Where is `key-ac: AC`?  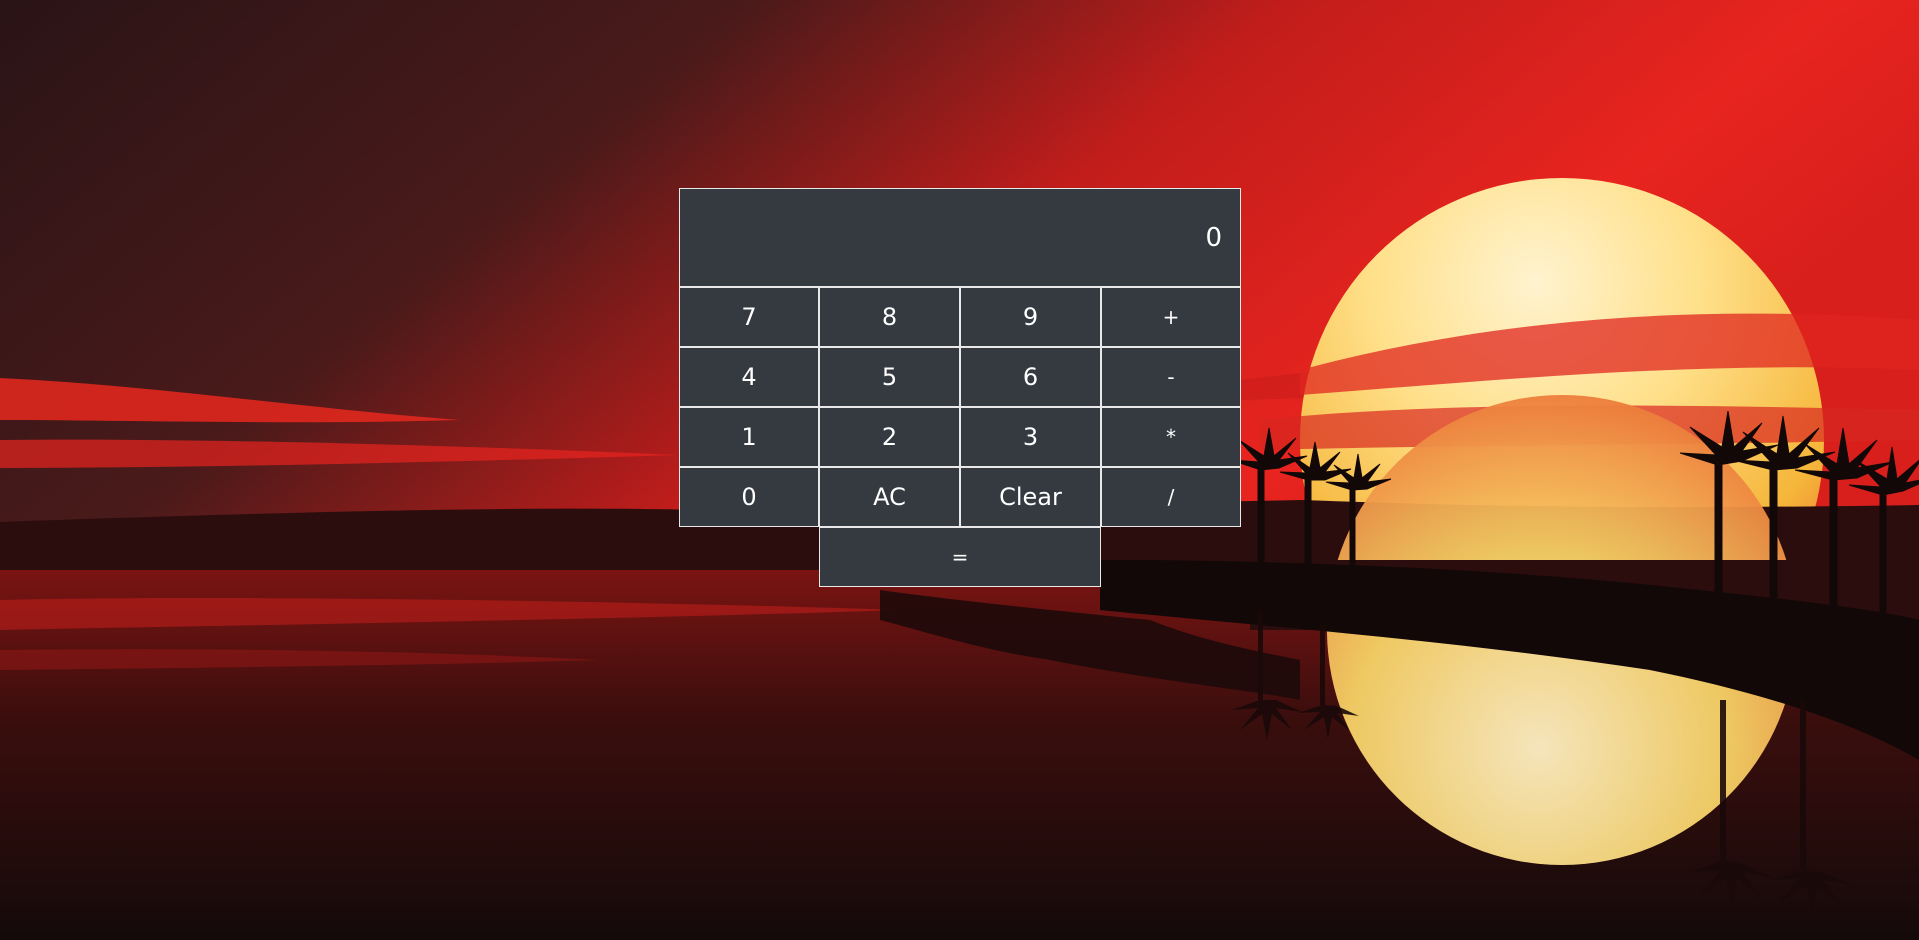 key-ac: AC is located at coordinates (889, 497).